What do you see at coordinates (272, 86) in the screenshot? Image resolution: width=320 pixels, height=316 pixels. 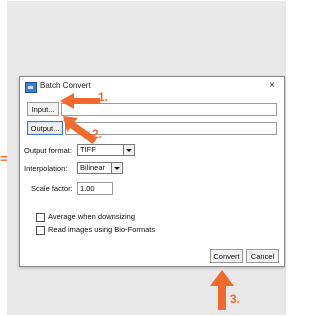 I see `close-icon: ×` at bounding box center [272, 86].